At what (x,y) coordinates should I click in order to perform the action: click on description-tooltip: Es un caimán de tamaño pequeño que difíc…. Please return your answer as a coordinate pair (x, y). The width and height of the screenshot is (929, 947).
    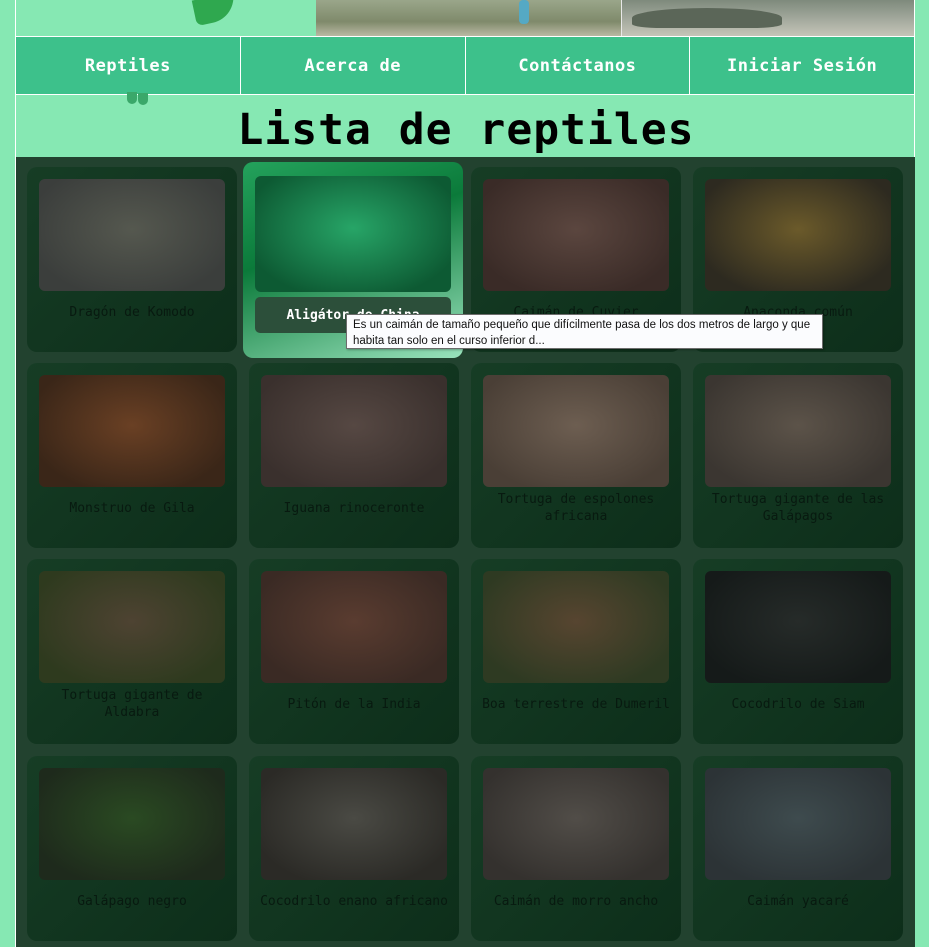
    Looking at the image, I should click on (584, 331).